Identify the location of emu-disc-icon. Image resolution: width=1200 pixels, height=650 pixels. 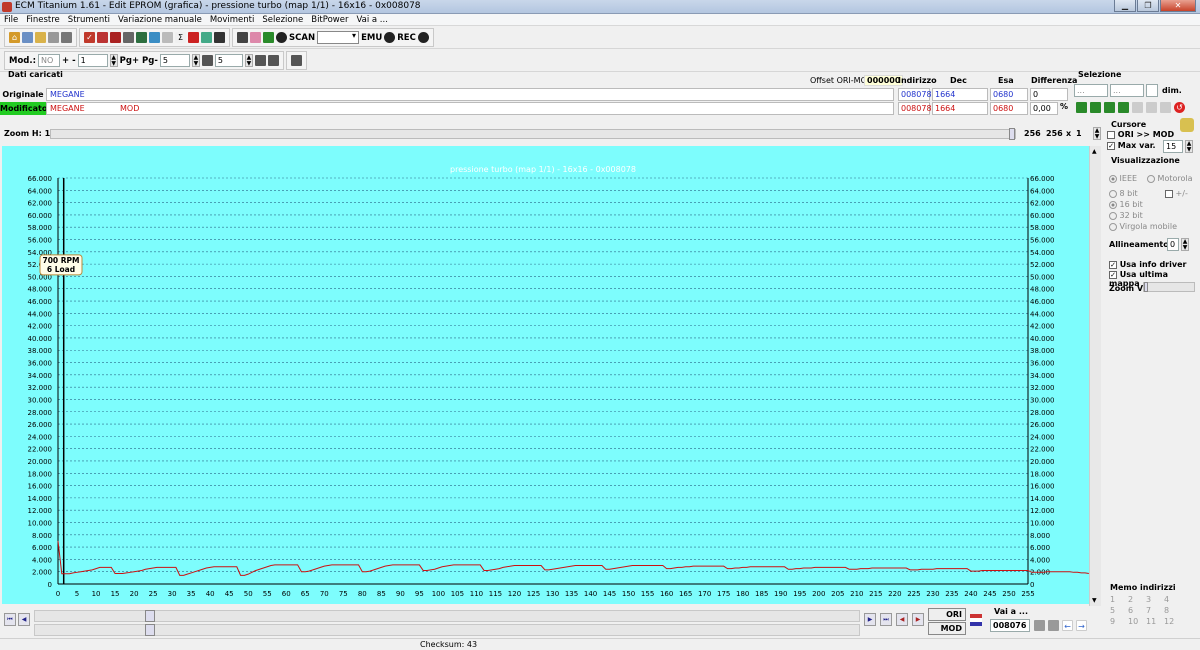
(390, 37).